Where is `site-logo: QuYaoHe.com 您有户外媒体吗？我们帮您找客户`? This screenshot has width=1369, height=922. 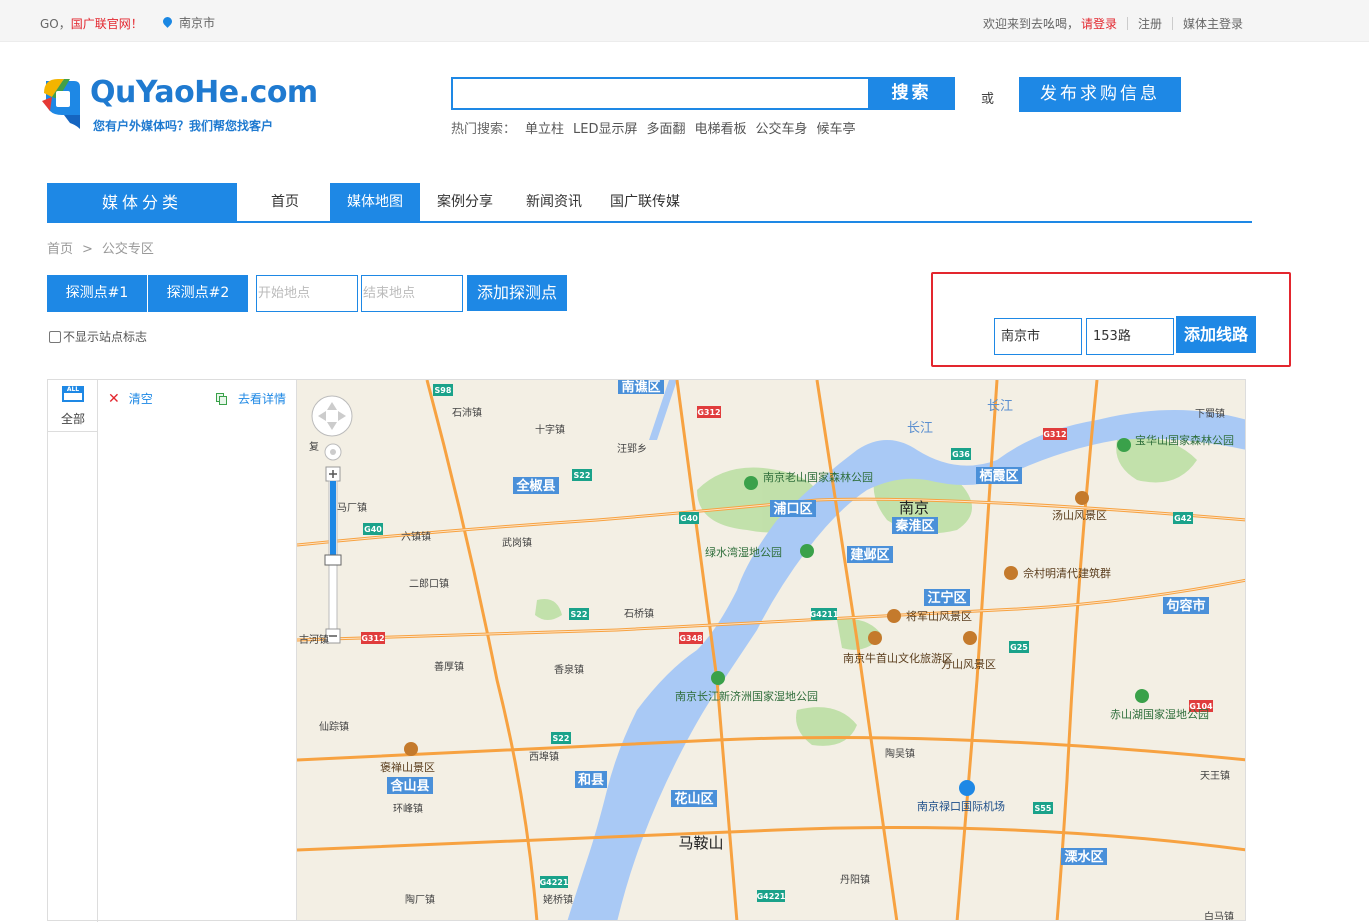 site-logo: QuYaoHe.com 您有户外媒体吗？我们帮您找客户 is located at coordinates (179, 106).